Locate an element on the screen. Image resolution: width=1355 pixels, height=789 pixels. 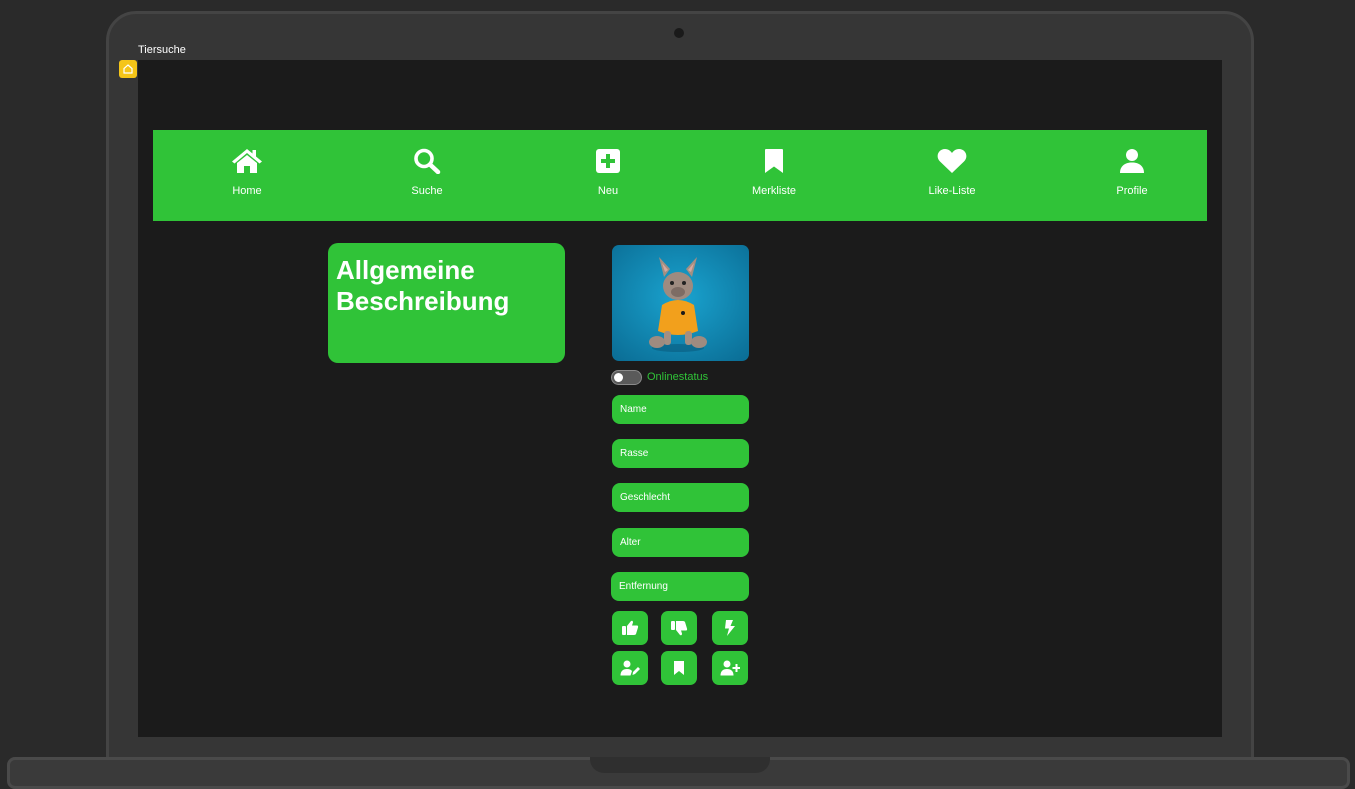
like-button is located at coordinates (630, 628).